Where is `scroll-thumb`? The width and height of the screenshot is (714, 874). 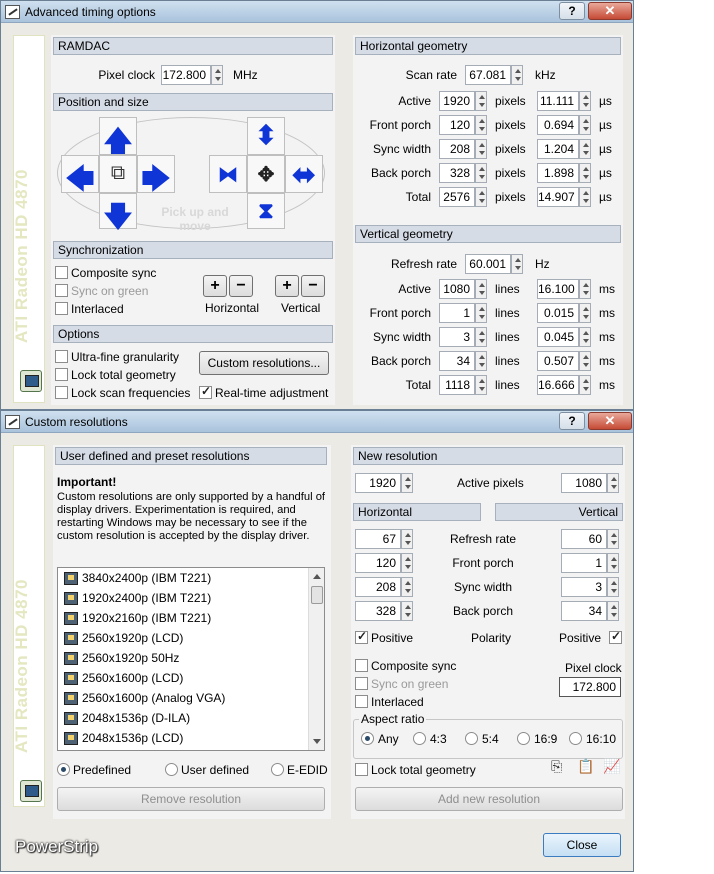
scroll-thumb is located at coordinates (317, 595).